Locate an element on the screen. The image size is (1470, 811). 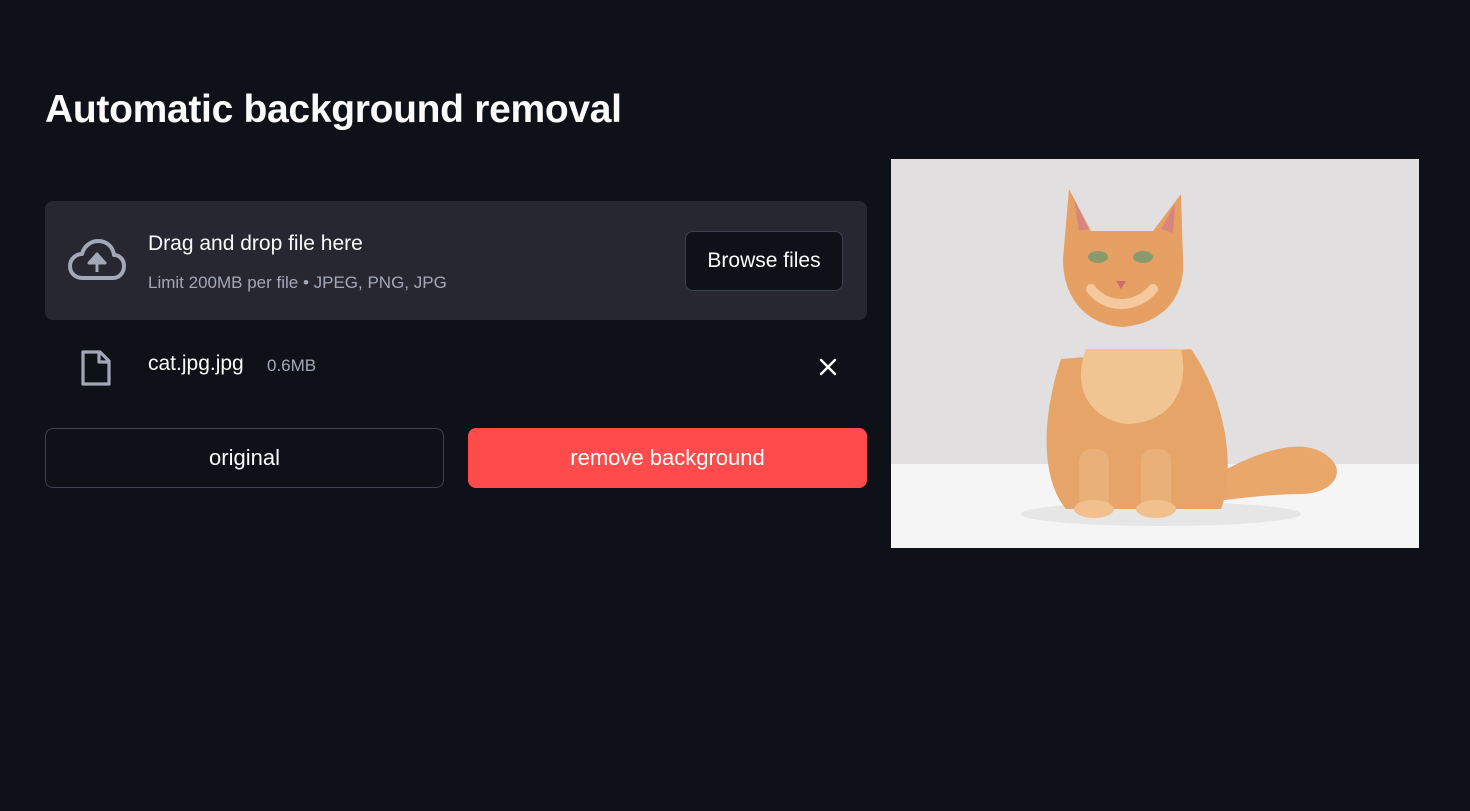
file-icon is located at coordinates (96, 368).